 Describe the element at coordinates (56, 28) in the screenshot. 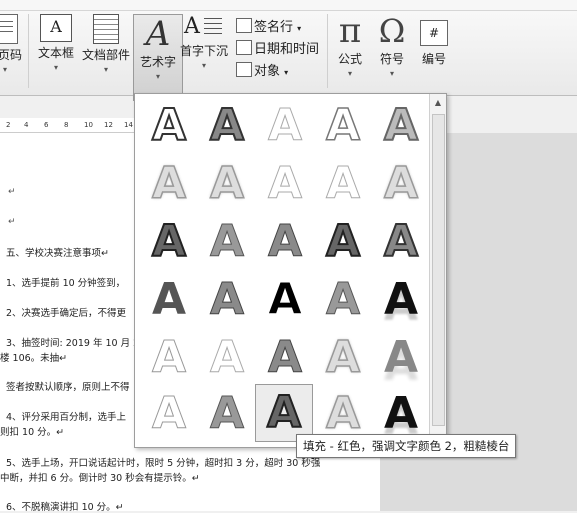

I see `textbox-icon: A` at that location.